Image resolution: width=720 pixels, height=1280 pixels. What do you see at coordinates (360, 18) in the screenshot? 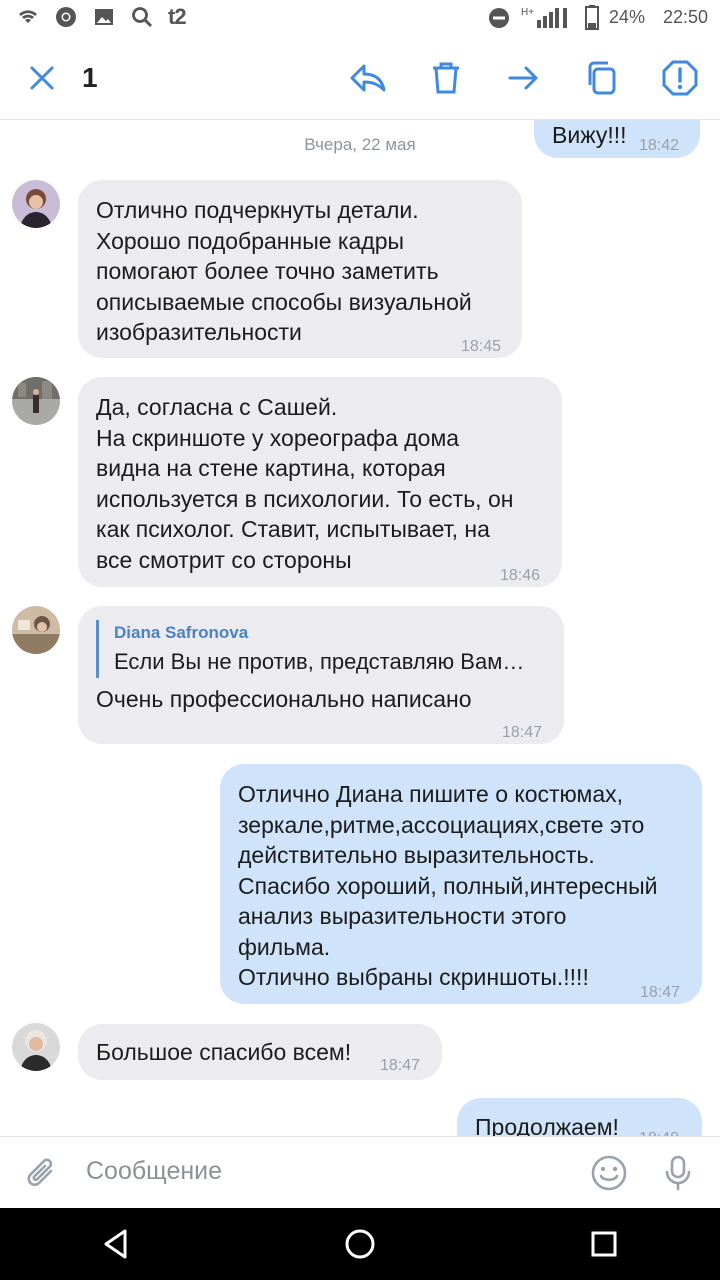
I see `status-bar: t2 H+ 24% 22:50` at bounding box center [360, 18].